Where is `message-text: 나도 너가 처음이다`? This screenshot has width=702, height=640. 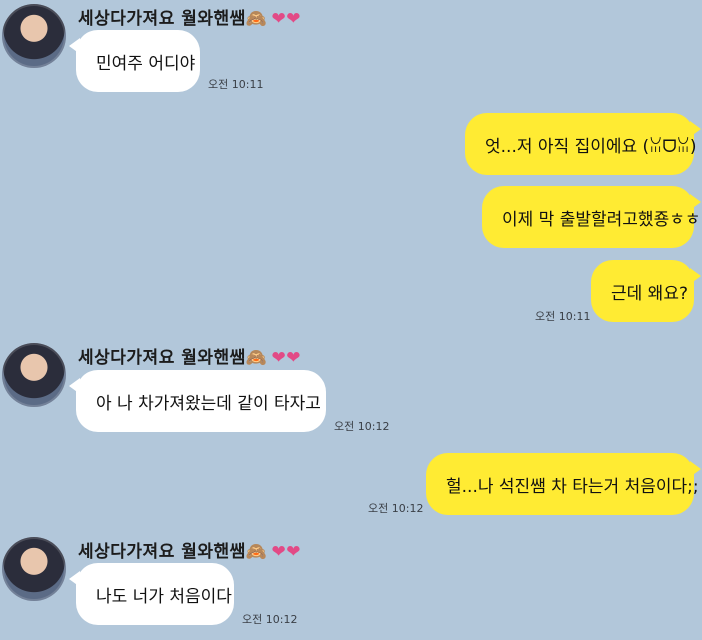 message-text: 나도 너가 처음이다 is located at coordinates (164, 596).